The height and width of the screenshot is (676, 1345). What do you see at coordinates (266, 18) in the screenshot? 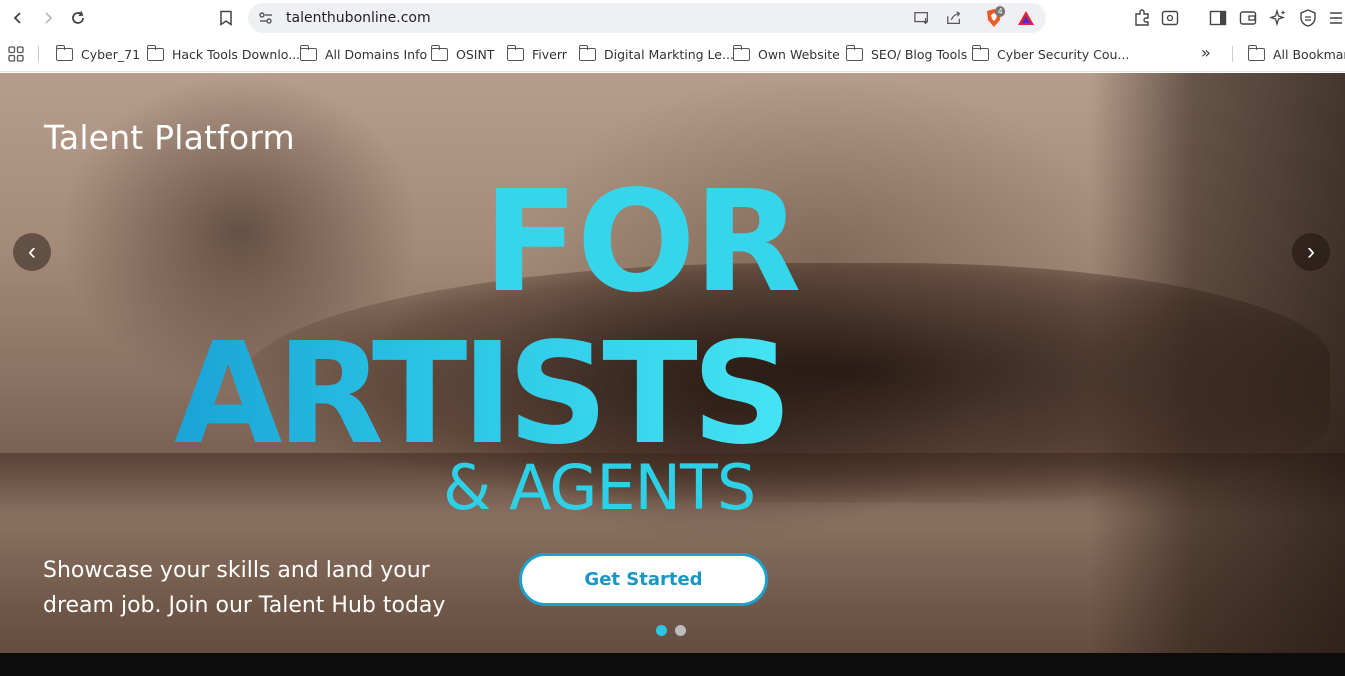
I see `site-settings-icon` at bounding box center [266, 18].